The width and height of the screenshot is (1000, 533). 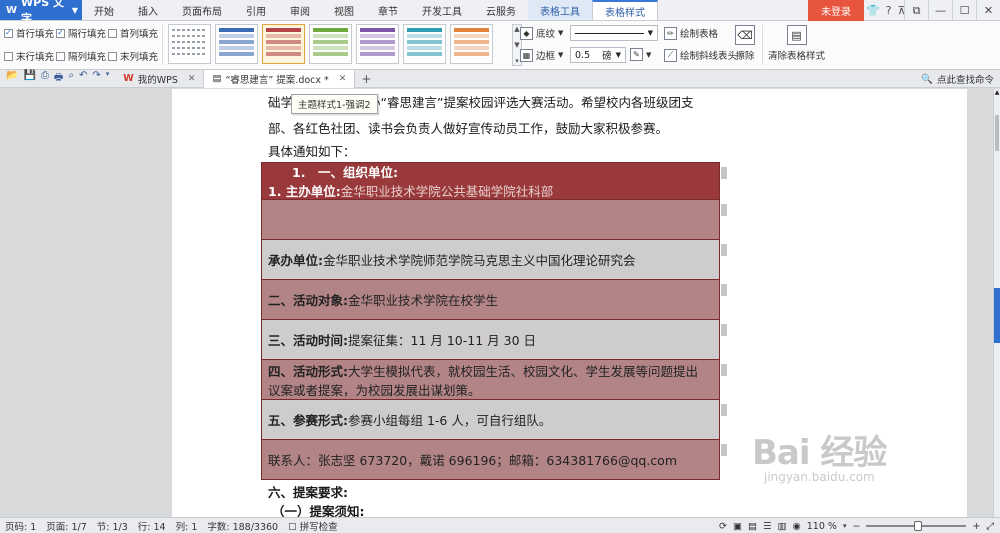 I want to click on table-row: 承办单位:金华职业技术学院师范学院马克思主义中国化理论研究会, so click(x=494, y=260).